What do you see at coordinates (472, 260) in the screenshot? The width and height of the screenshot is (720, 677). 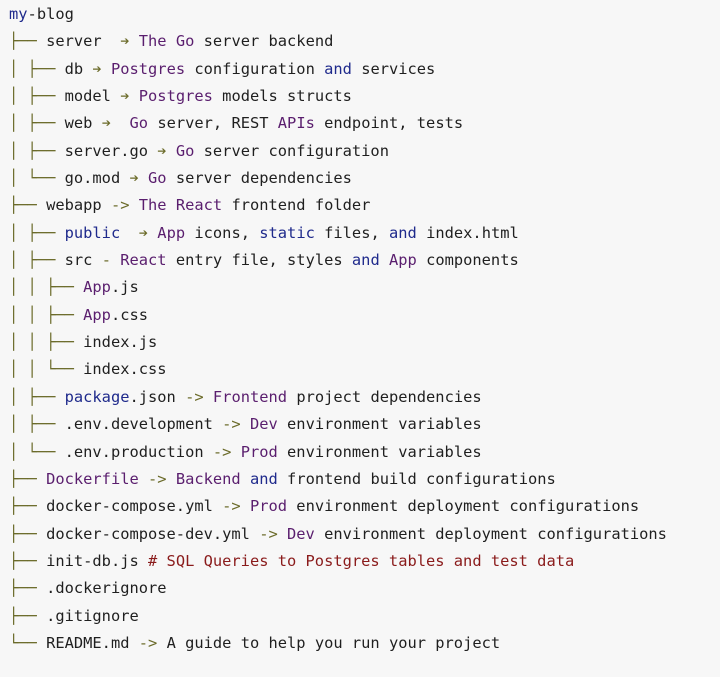 I see `code-token: components` at bounding box center [472, 260].